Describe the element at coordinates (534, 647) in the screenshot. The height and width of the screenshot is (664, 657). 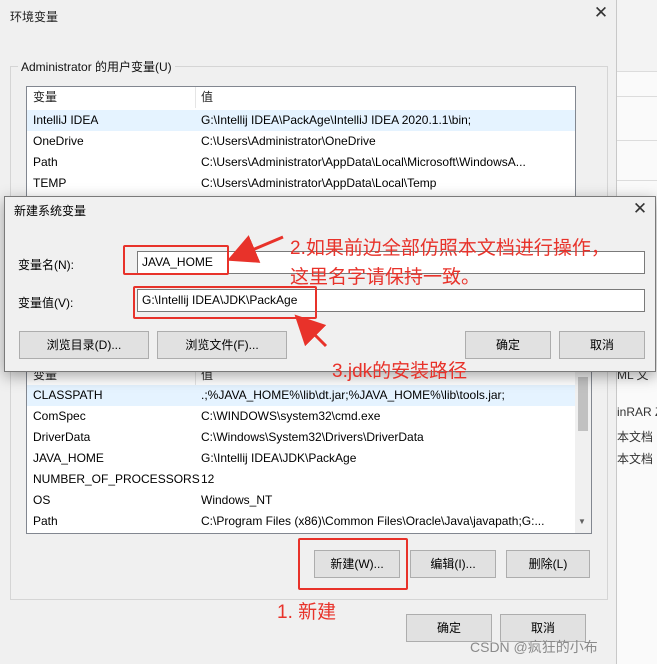
I see `watermark: CSDN @疯狂的小布` at that location.